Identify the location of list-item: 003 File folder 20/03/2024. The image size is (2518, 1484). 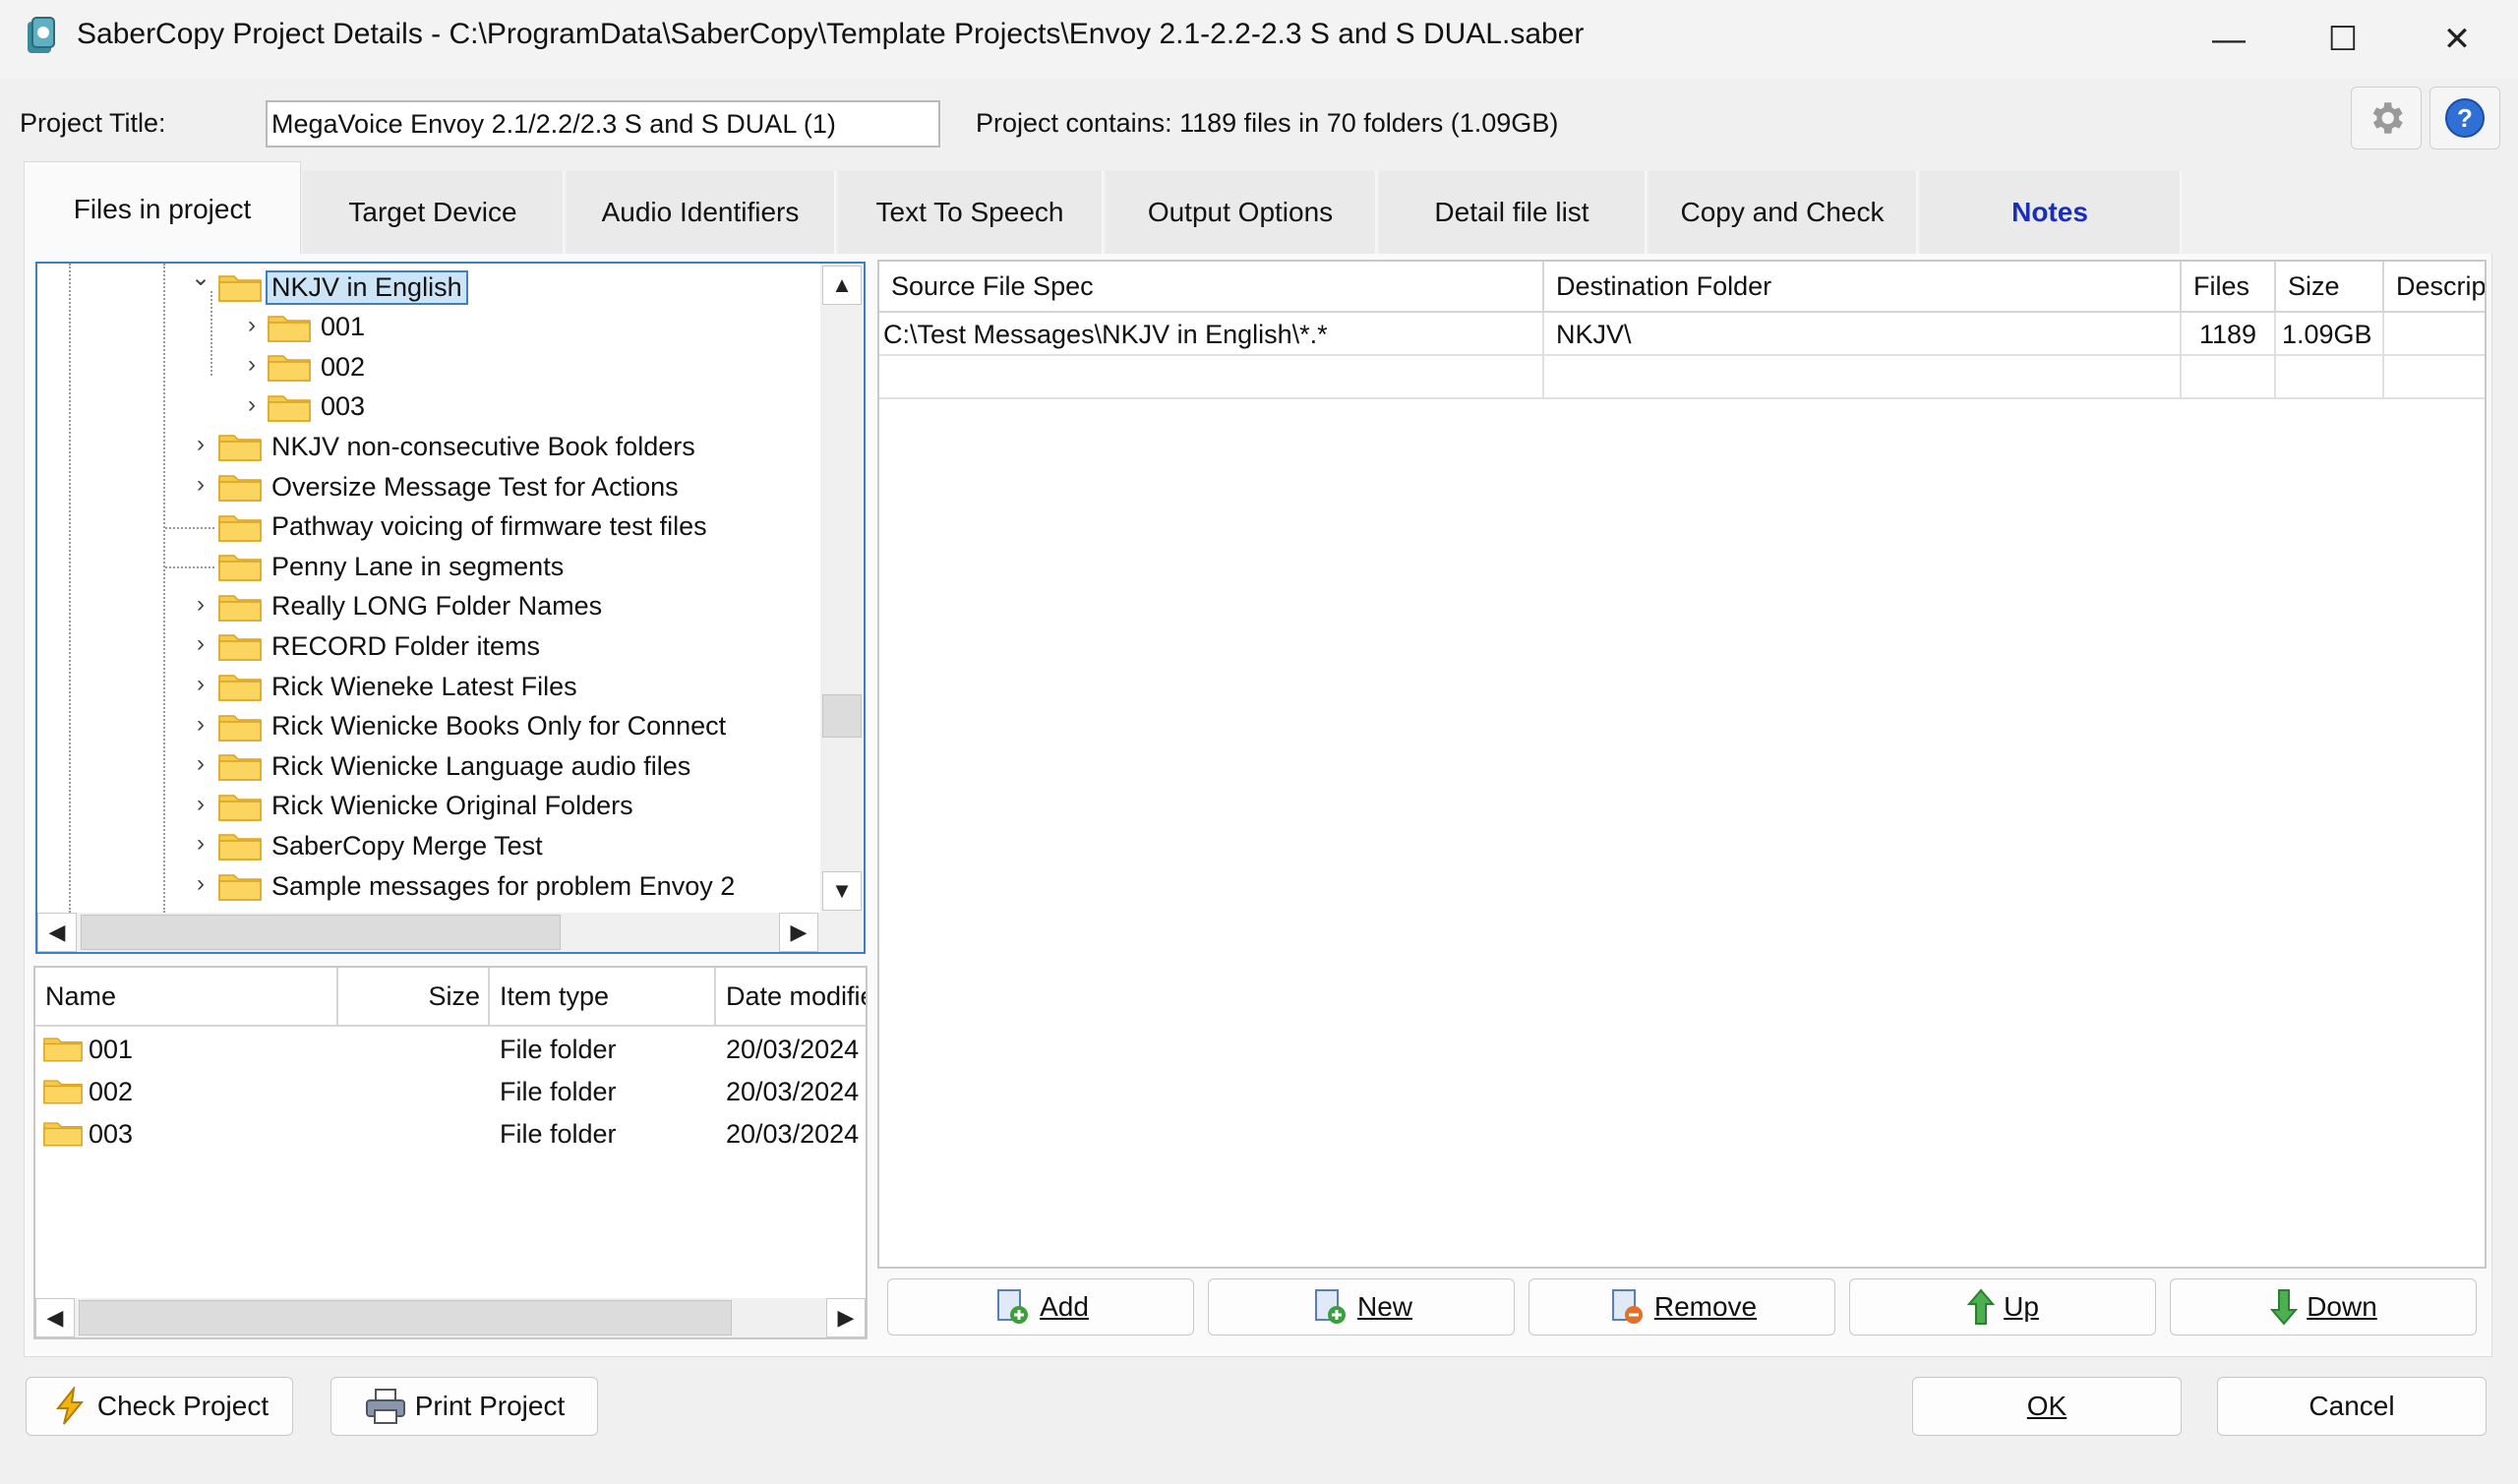
(450, 1134).